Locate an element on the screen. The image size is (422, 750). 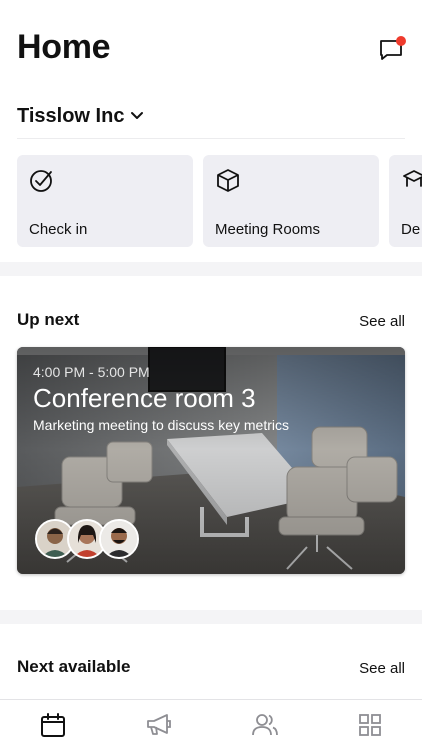
check-in-label: Check in is located at coordinates (58, 229).